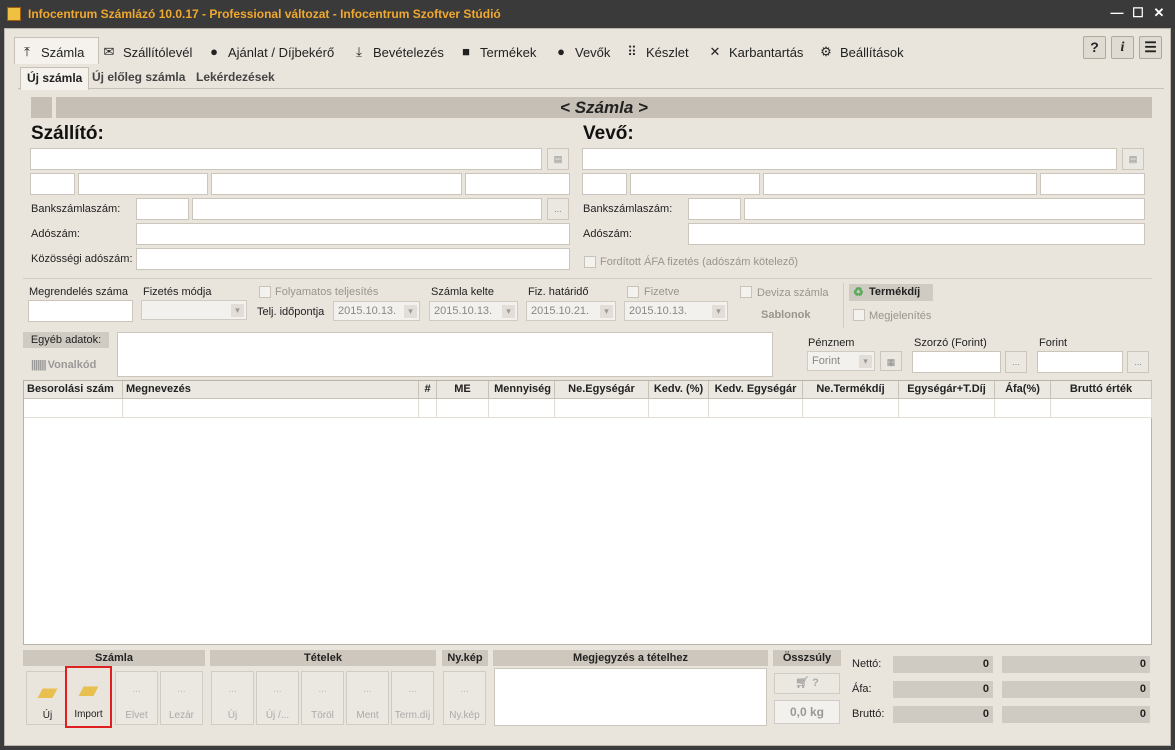 The height and width of the screenshot is (750, 1175). Describe the element at coordinates (522, 390) in the screenshot. I see `col-quantity: Mennyiség` at that location.